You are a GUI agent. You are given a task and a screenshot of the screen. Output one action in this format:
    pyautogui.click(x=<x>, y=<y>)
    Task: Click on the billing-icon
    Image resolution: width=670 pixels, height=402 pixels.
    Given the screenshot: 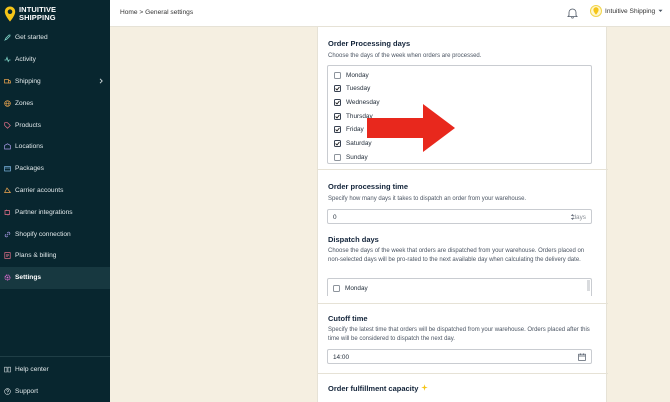 What is the action you would take?
    pyautogui.click(x=7, y=256)
    